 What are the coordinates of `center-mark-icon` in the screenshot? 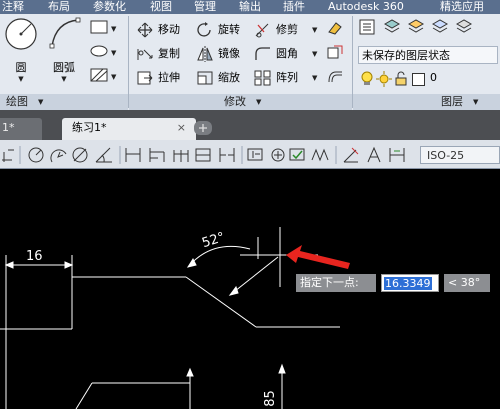 It's located at (278, 155).